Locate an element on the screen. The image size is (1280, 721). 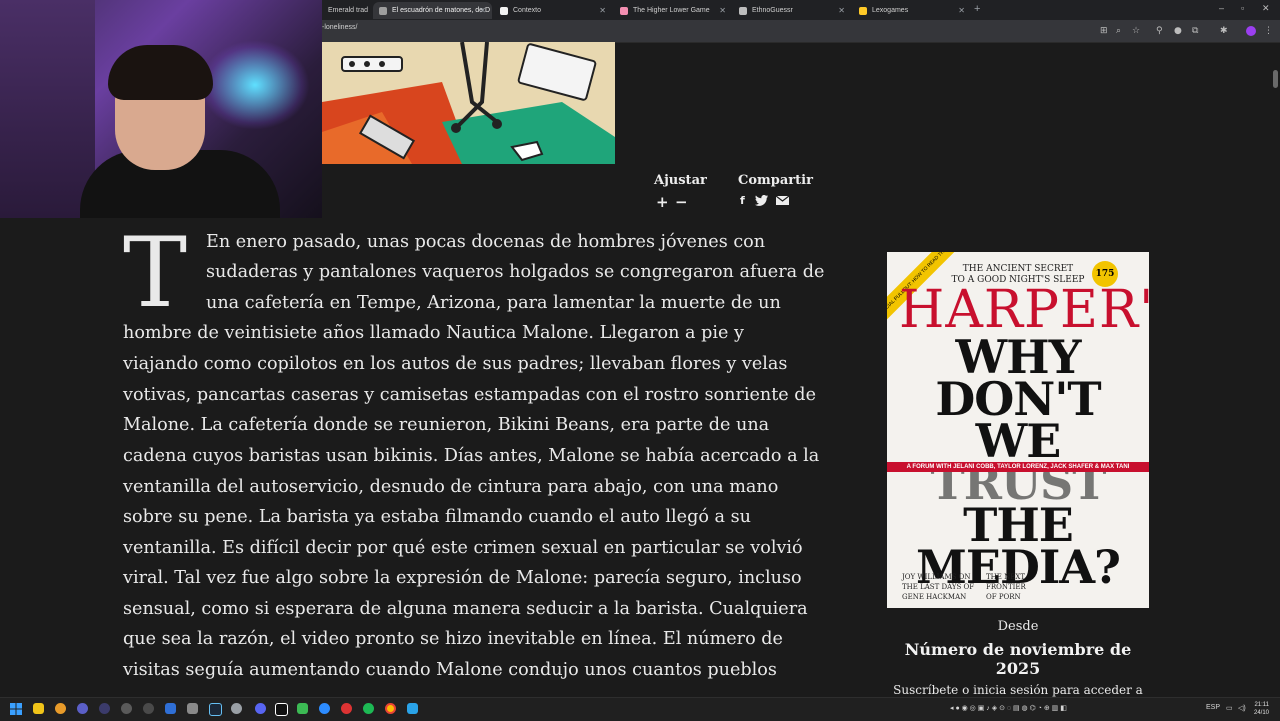
share-label: Compartir is located at coordinates (775, 180).